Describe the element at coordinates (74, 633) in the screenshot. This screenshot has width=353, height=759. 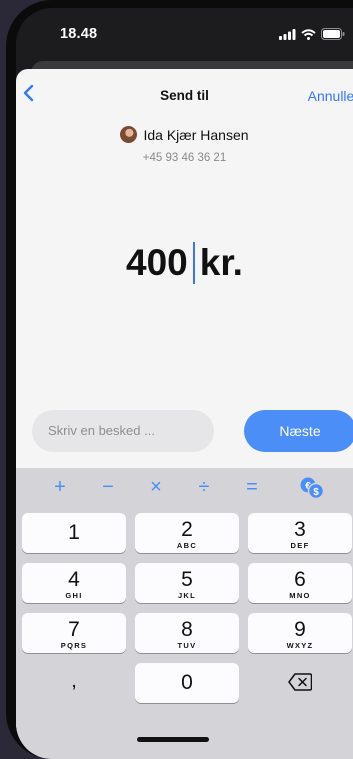
I see `key-7: 7 PQRS` at that location.